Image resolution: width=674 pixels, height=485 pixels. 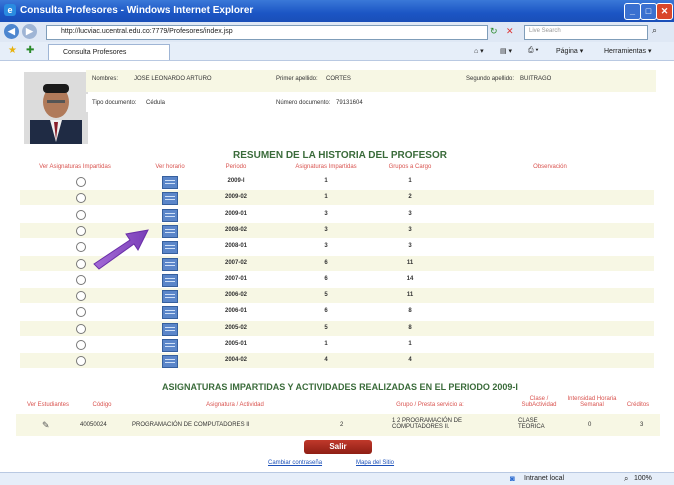 What do you see at coordinates (626, 479) in the screenshot?
I see `zoom-icon: ⌕` at bounding box center [626, 479].